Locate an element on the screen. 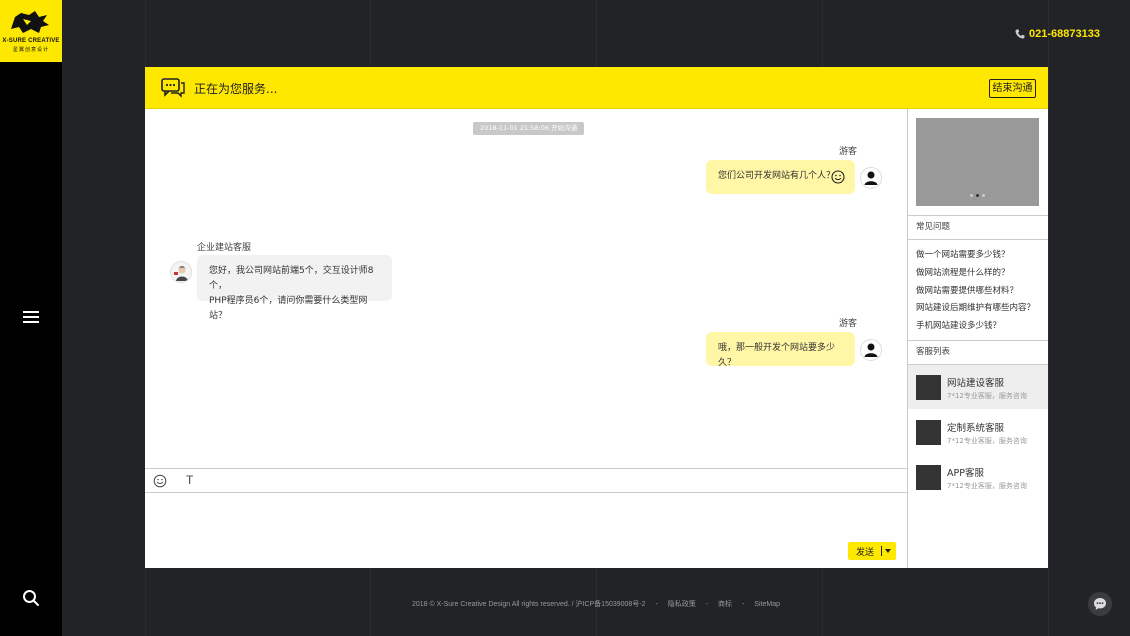 This screenshot has width=1130, height=636. bg-divider is located at coordinates (1048, 318).